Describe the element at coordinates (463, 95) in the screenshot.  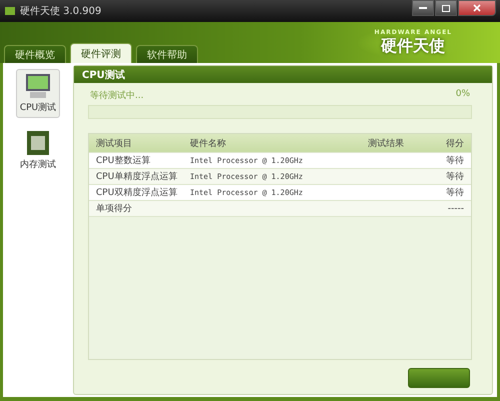
I see `progress-percent: 0%` at that location.